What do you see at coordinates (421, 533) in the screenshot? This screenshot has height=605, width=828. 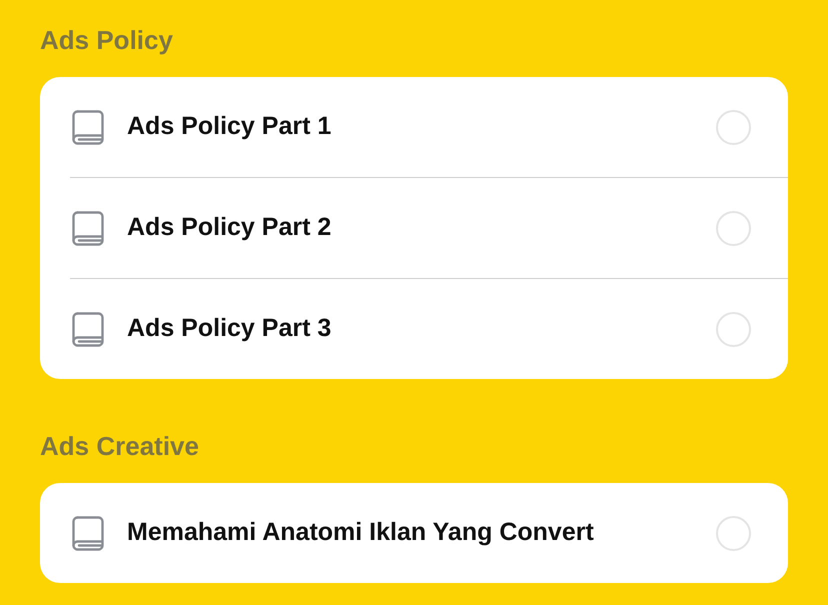 I see `lesson-title: Memahami Anatomi Iklan Yang Convert` at bounding box center [421, 533].